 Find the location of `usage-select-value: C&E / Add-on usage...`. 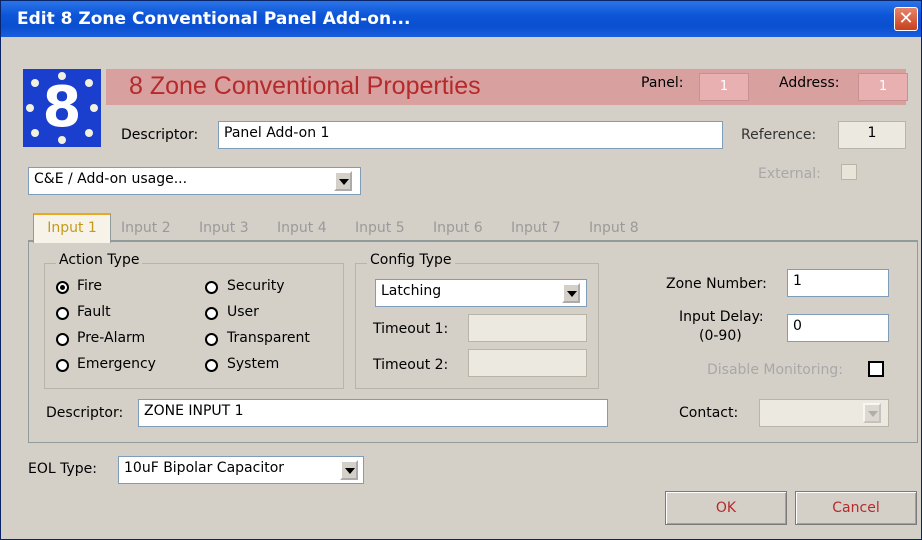

usage-select-value: C&E / Add-on usage... is located at coordinates (111, 179).